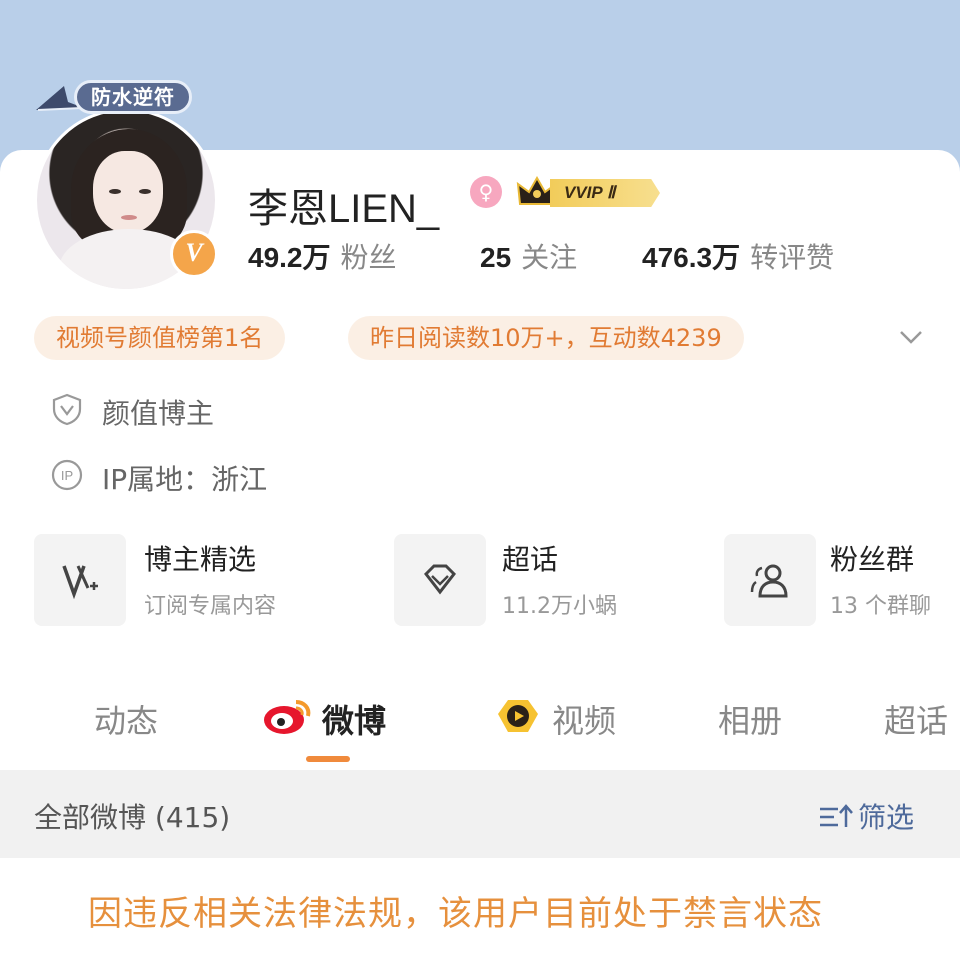 This screenshot has height=970, width=960. Describe the element at coordinates (530, 558) in the screenshot. I see `supertopic-title: 超话` at that location.